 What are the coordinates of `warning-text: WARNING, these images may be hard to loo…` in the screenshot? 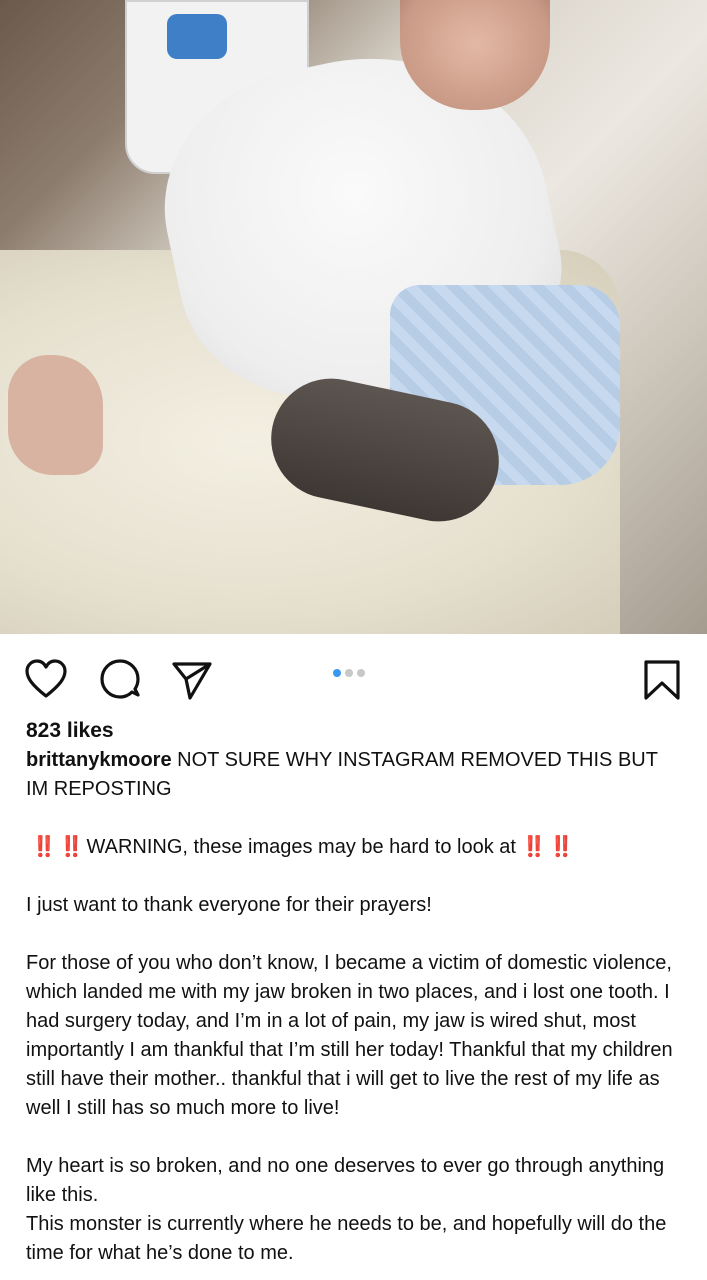 It's located at (301, 847).